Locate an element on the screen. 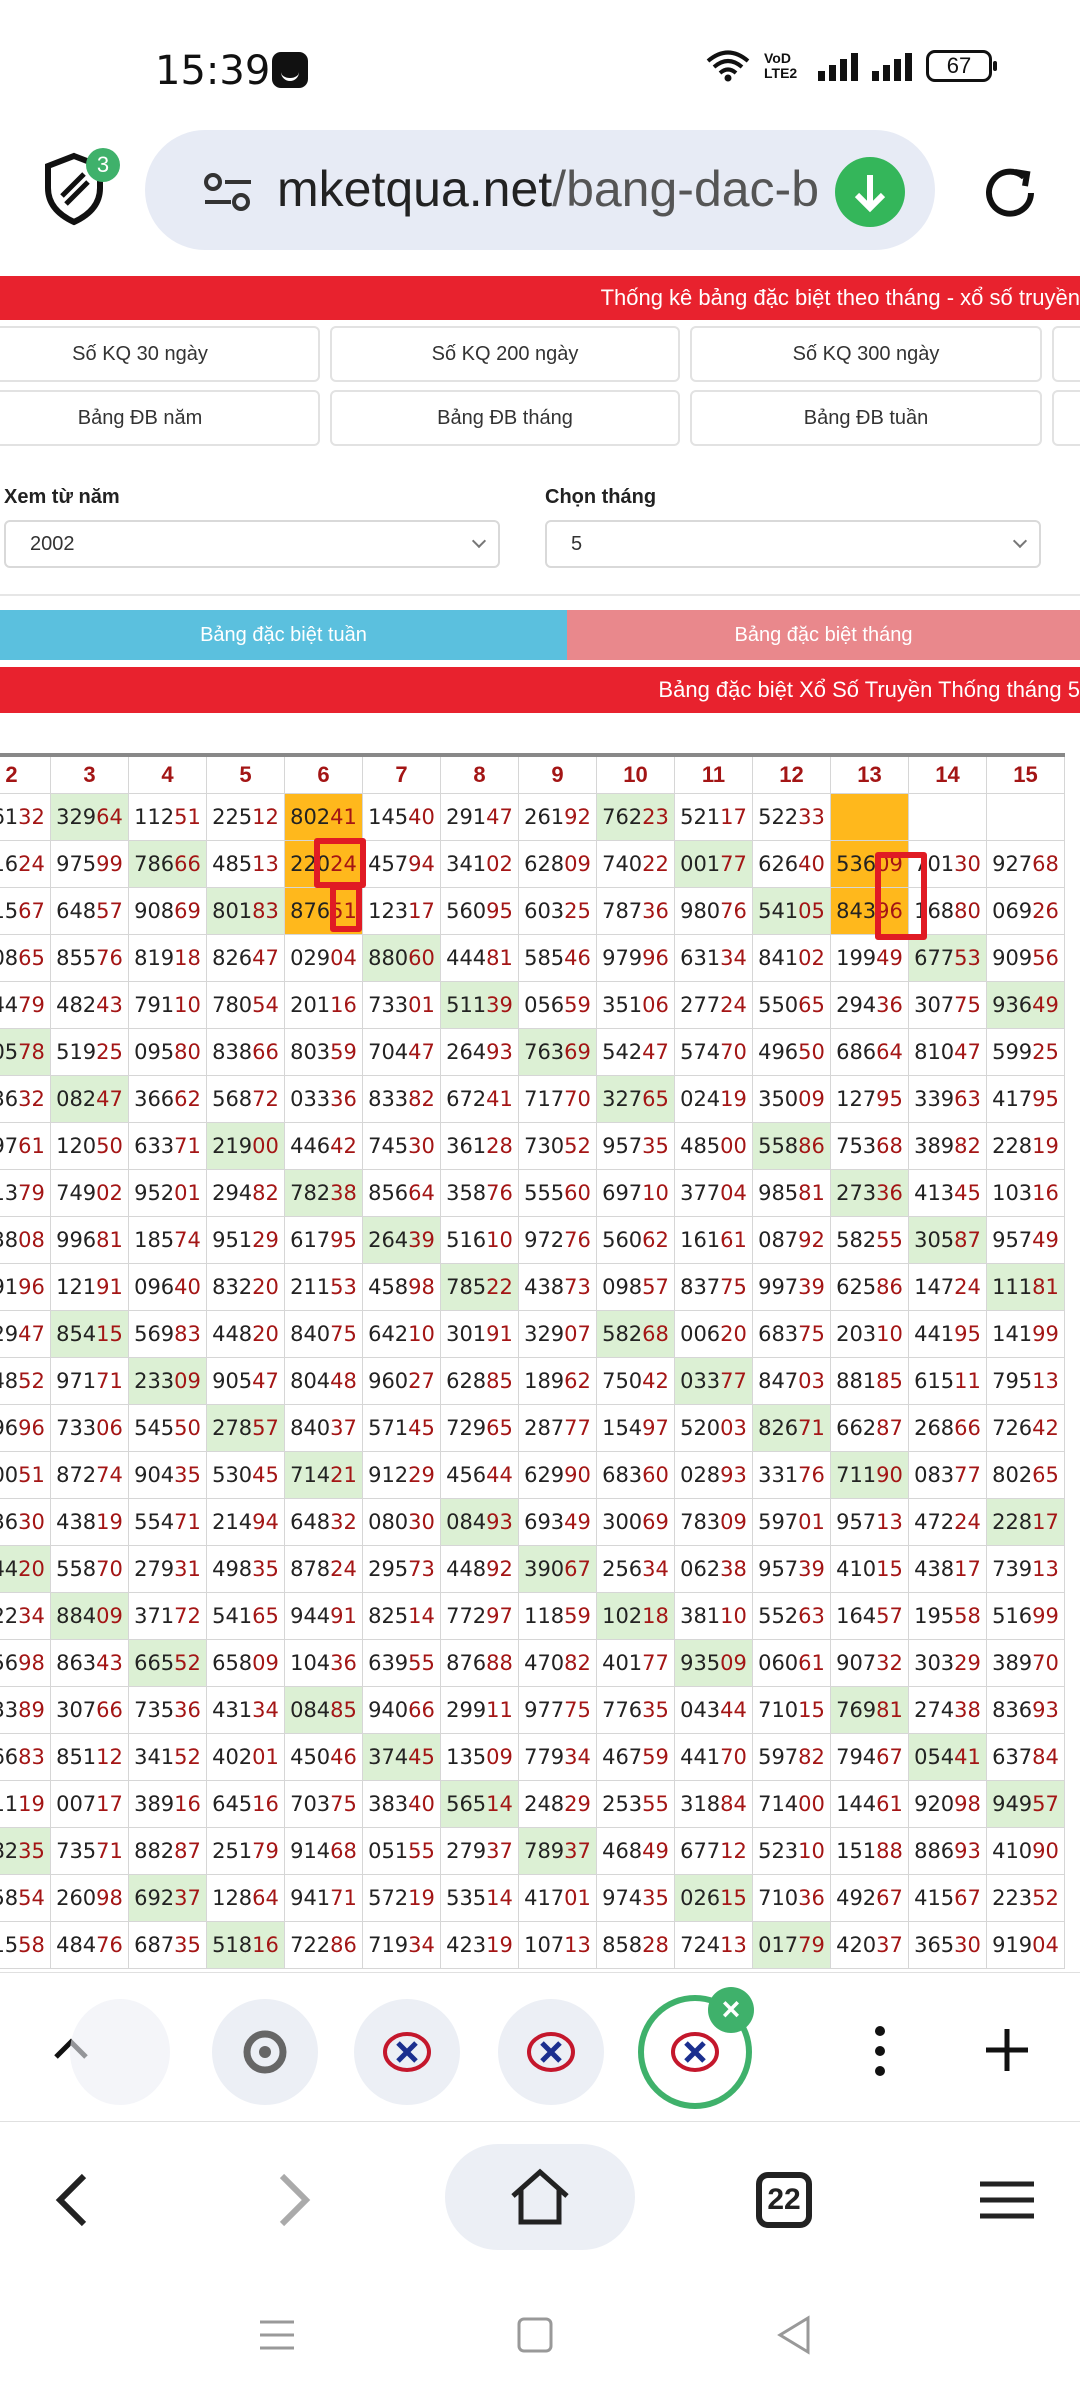 This screenshot has width=1080, height=2400. cell-head-digits: 112 is located at coordinates (154, 816).